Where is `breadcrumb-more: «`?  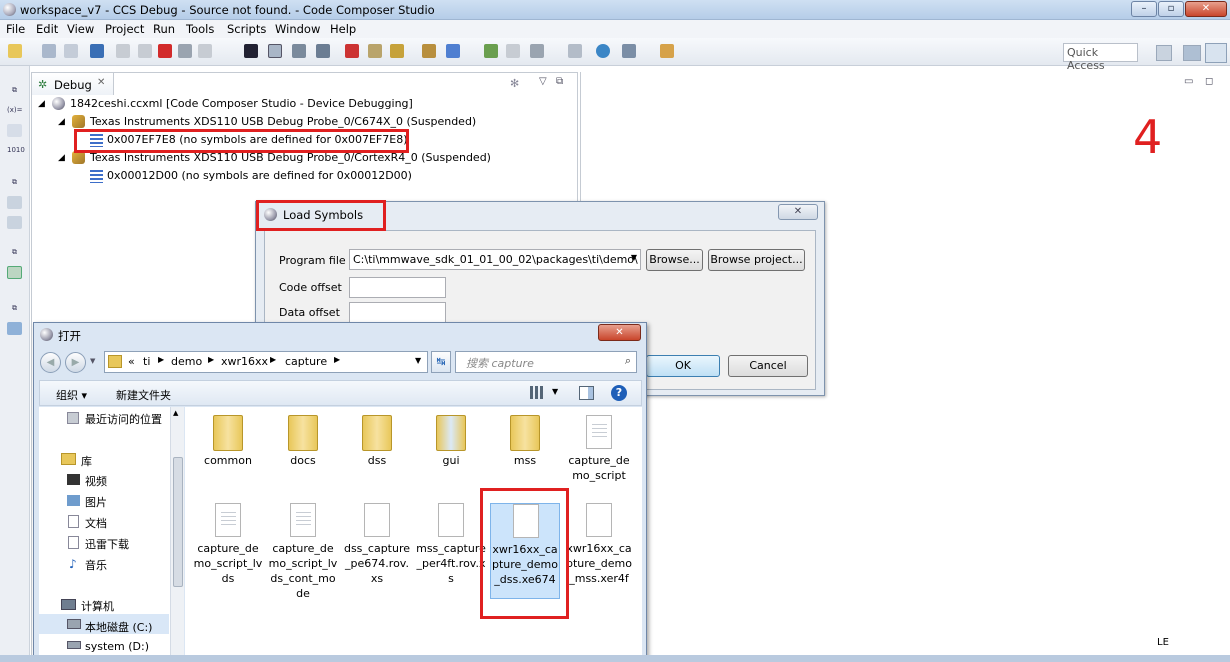
breadcrumb-more: « is located at coordinates (131, 361).